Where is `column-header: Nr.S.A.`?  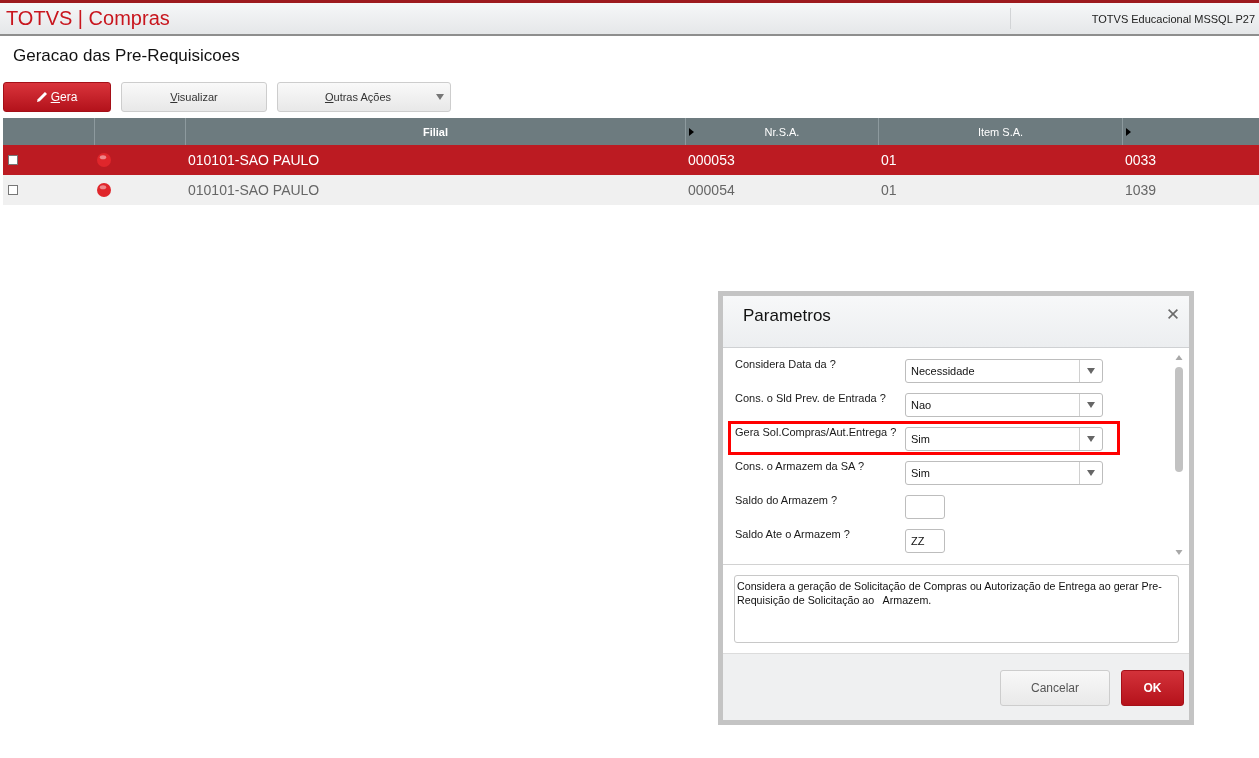 column-header: Nr.S.A. is located at coordinates (782, 131).